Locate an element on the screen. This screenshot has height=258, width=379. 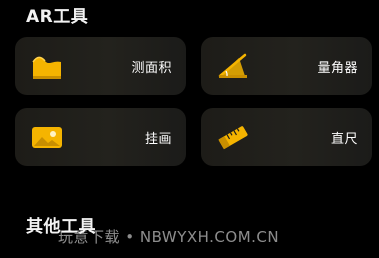
measure-area-label: 测面积 is located at coordinates (151, 68).